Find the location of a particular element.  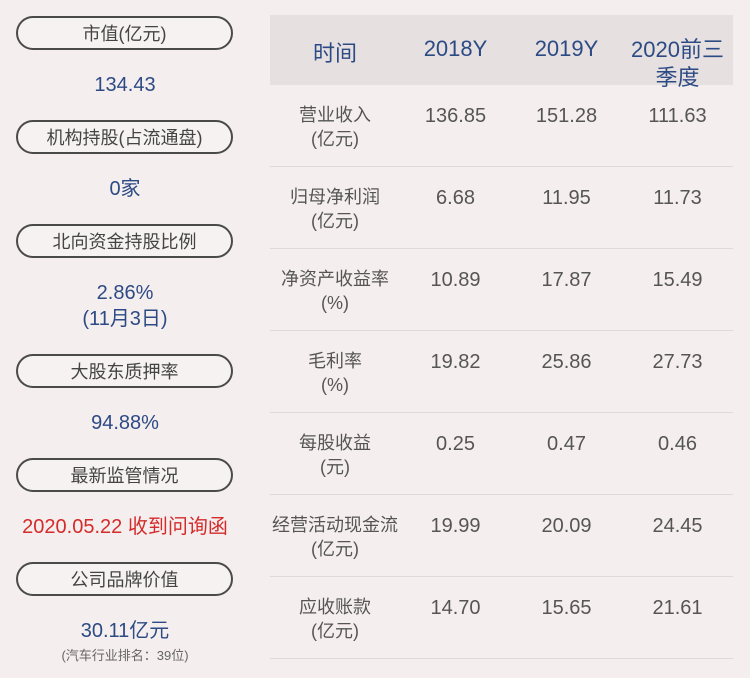

pledge-rate-value: 94.88% is located at coordinates (125, 423).